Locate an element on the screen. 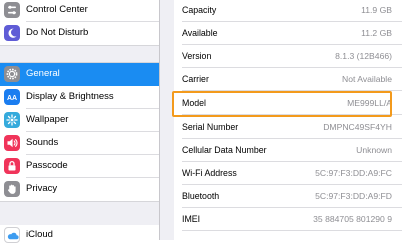  about-row-imei: IMEI 35 884705 801290 9 is located at coordinates (288, 219).